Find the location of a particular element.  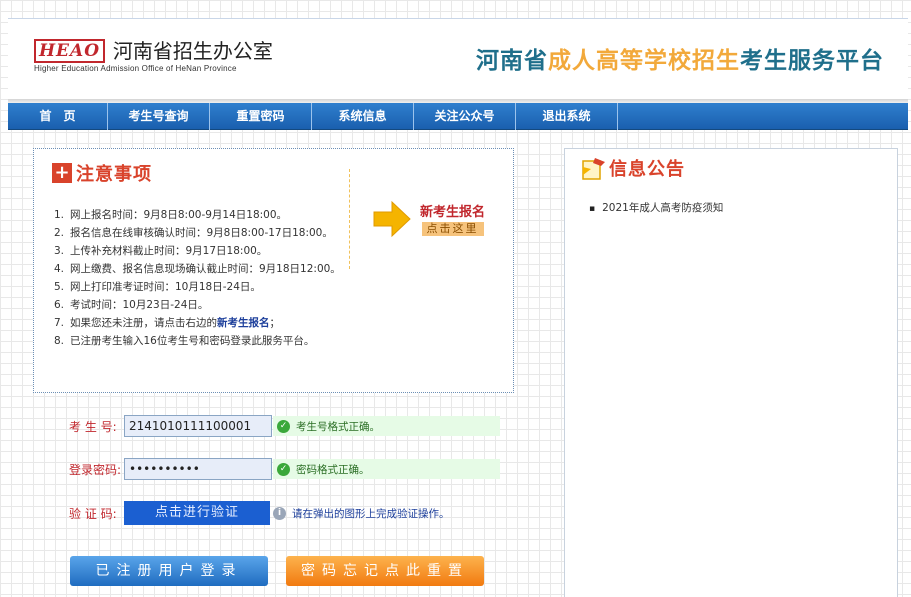

list-item: 5. 网上打印准考证时间：10月18日-24日。 is located at coordinates (157, 287).